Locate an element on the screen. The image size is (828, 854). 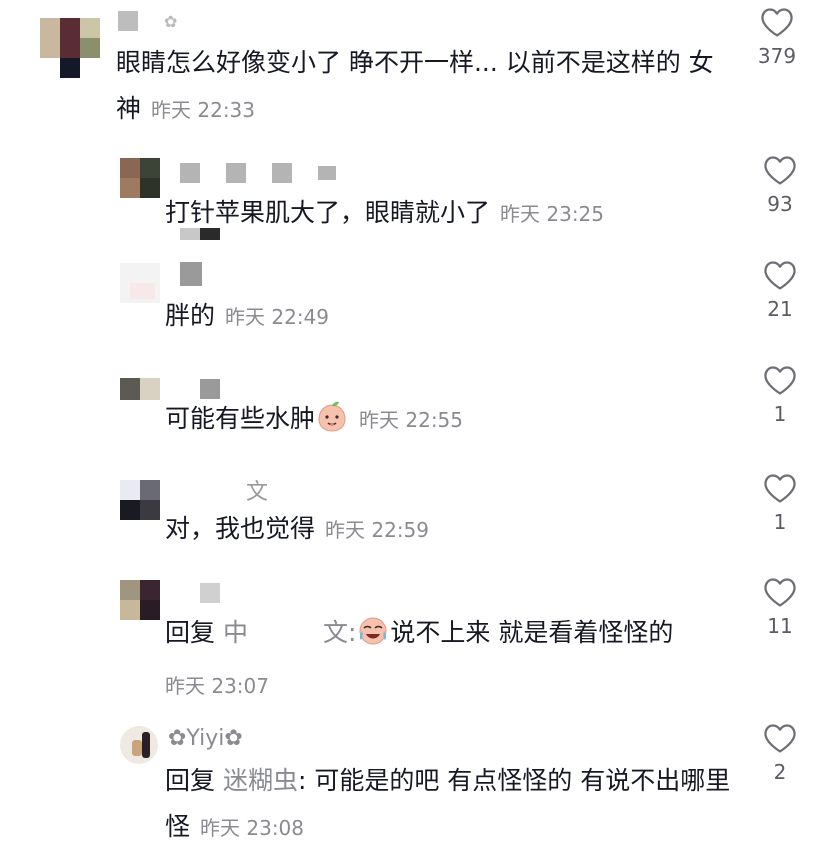
like-button: 21 is located at coordinates (780, 290).